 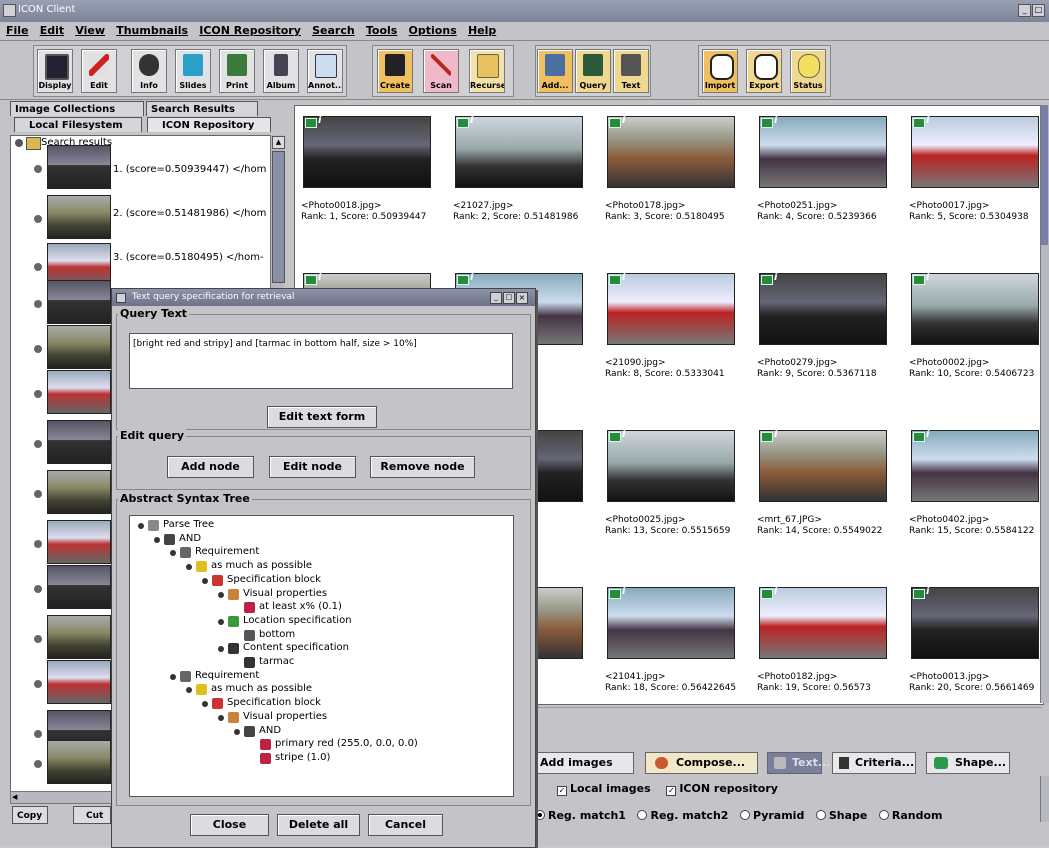 I want to click on icon-repository-checkbox: ✓, so click(x=671, y=791).